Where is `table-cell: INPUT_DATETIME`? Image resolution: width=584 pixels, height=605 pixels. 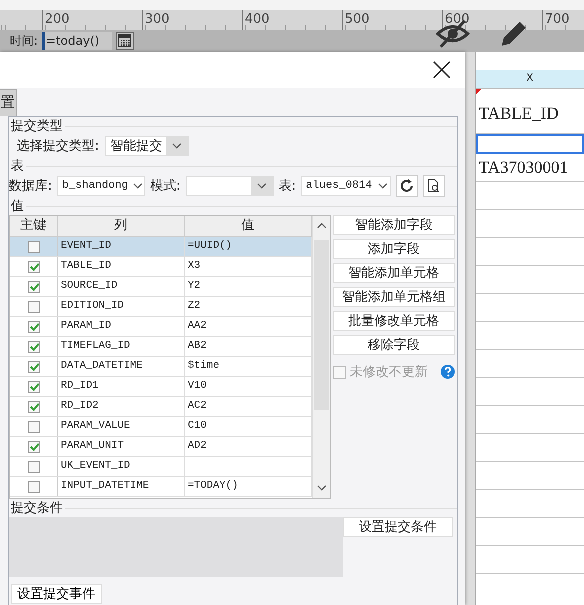 table-cell: INPUT_DATETIME is located at coordinates (121, 486).